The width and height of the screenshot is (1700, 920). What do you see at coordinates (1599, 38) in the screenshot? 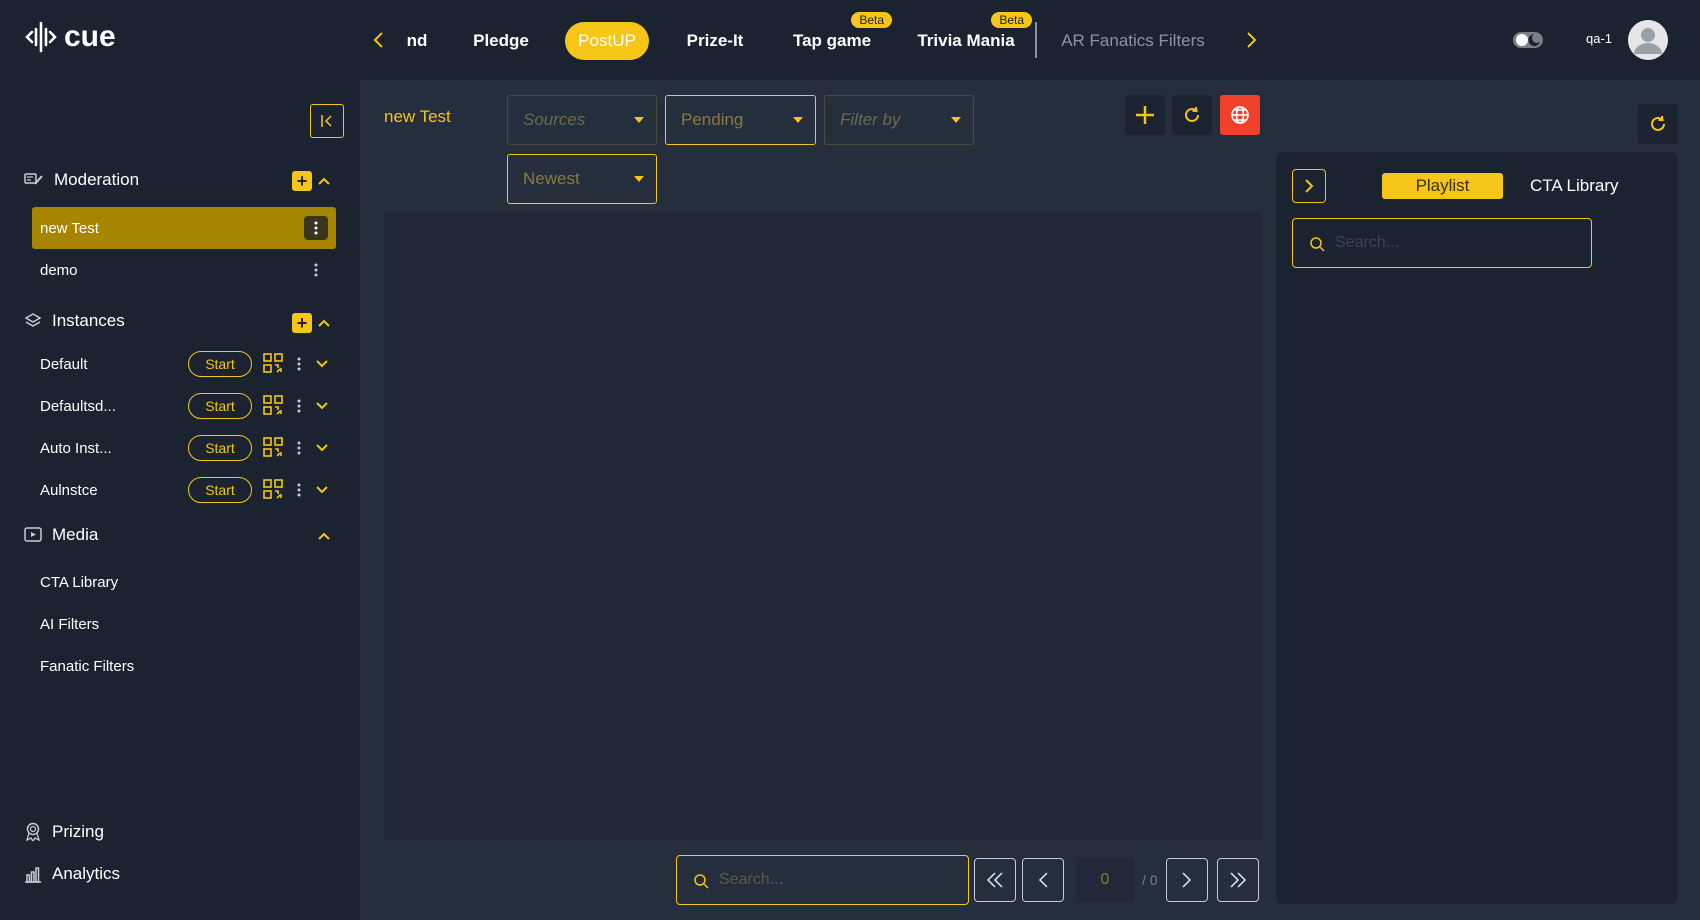
I see `username: qa-1` at bounding box center [1599, 38].